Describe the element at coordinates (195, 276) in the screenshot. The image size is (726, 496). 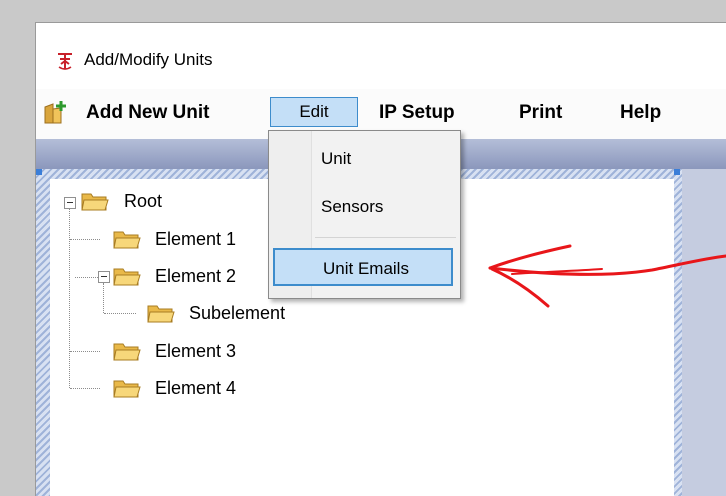
I see `tree-node-element-2: Element 2` at that location.